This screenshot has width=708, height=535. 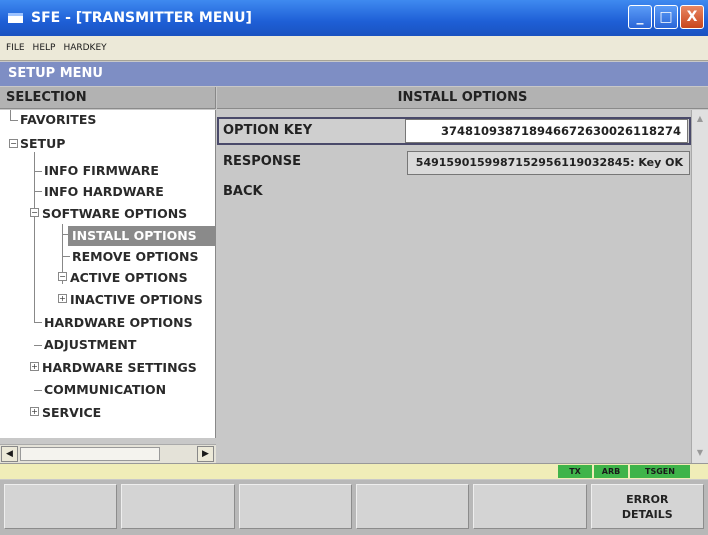 What do you see at coordinates (660, 471) in the screenshot?
I see `tsgen-indicator: TSGEN` at bounding box center [660, 471].